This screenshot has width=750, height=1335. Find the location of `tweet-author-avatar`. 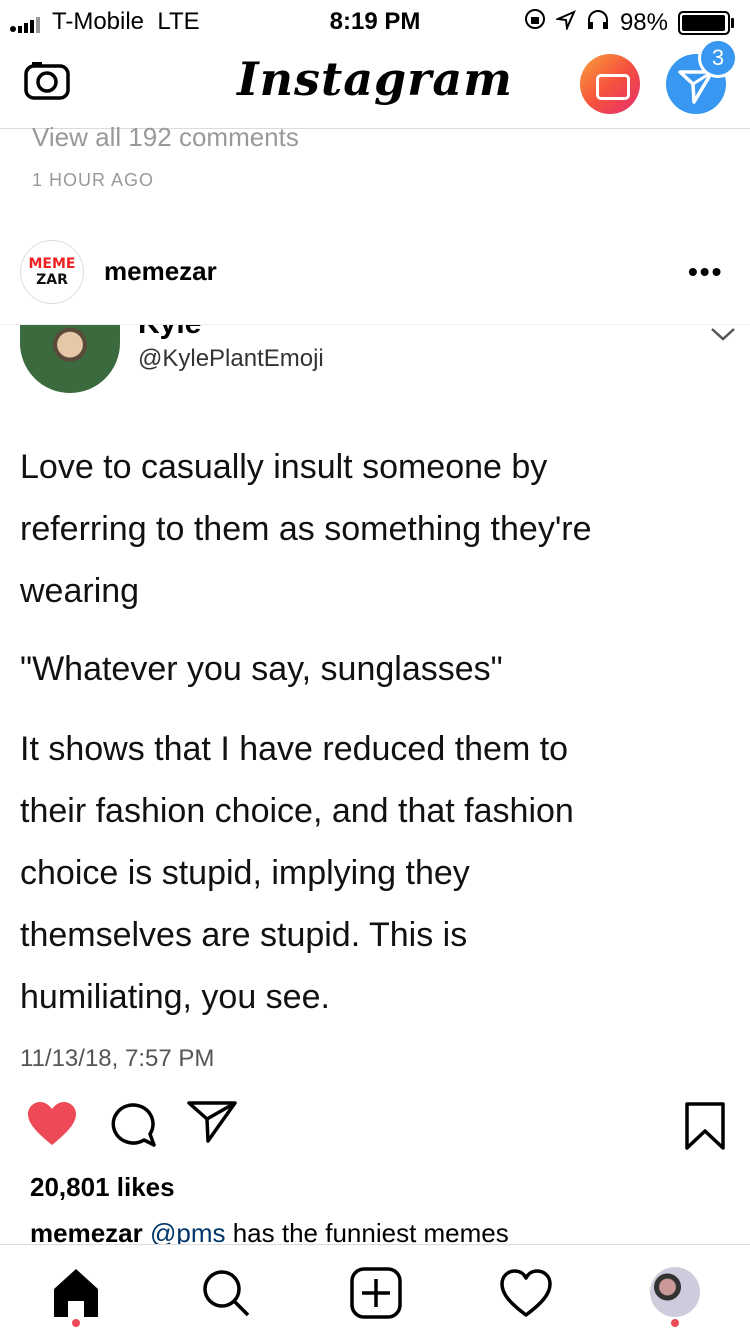

tweet-author-avatar is located at coordinates (70, 359).